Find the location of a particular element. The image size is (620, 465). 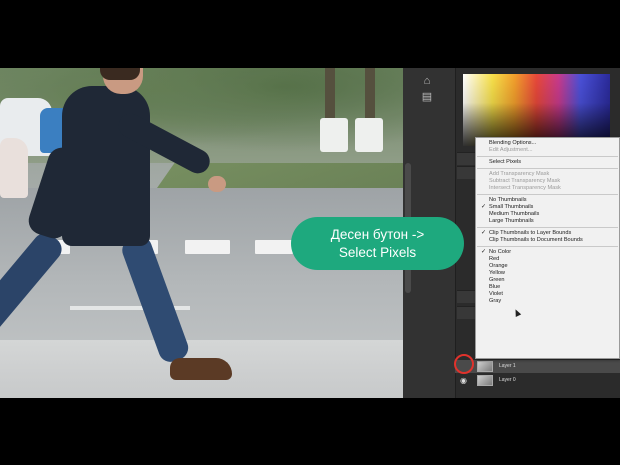

annotation-callout: Десен бутон -> Select Pixels is located at coordinates (377, 243).